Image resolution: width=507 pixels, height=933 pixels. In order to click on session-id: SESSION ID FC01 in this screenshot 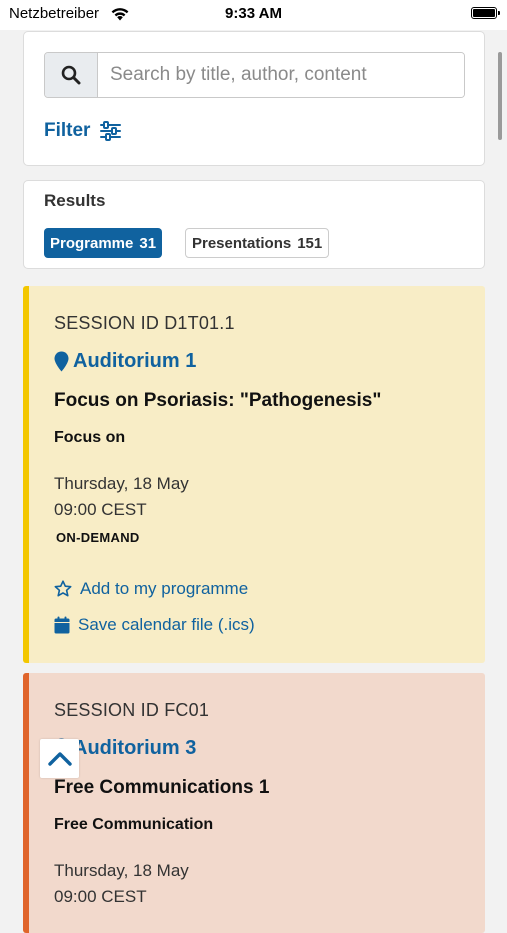, I will do `click(132, 710)`.